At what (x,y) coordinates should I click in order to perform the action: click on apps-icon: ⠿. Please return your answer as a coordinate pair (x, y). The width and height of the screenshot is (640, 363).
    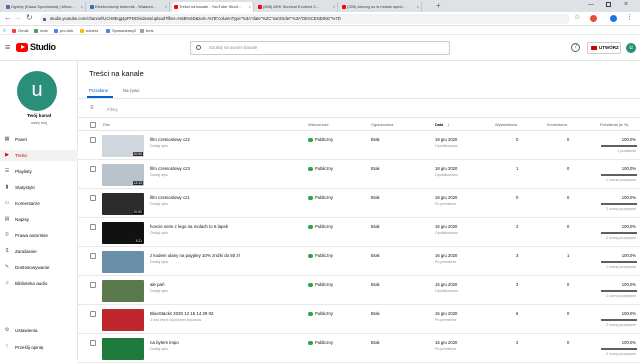
    Looking at the image, I should click on (4, 30).